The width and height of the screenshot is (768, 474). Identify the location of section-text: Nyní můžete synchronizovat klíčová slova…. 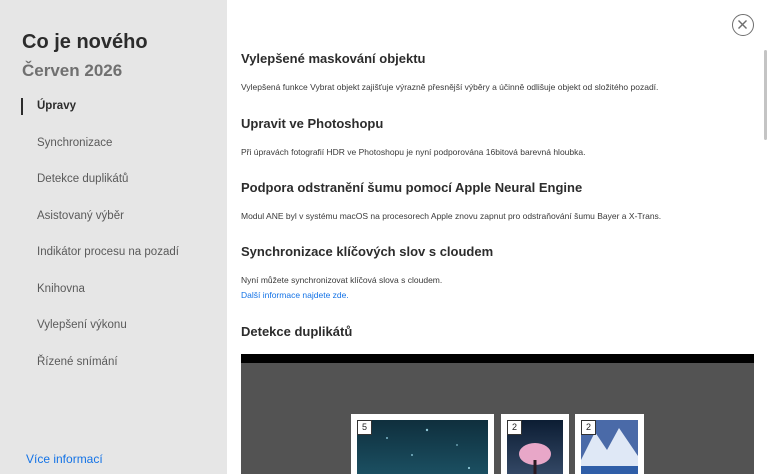
(342, 280).